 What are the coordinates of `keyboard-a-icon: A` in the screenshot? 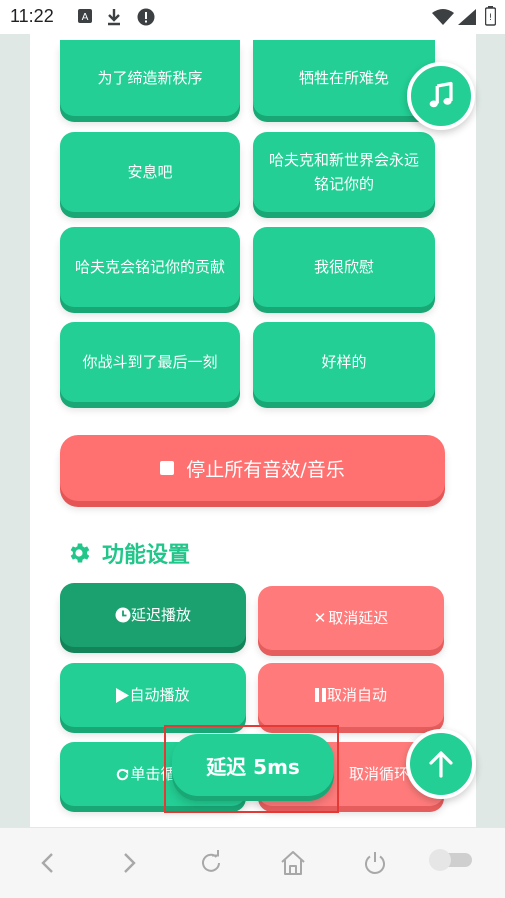 It's located at (85, 16).